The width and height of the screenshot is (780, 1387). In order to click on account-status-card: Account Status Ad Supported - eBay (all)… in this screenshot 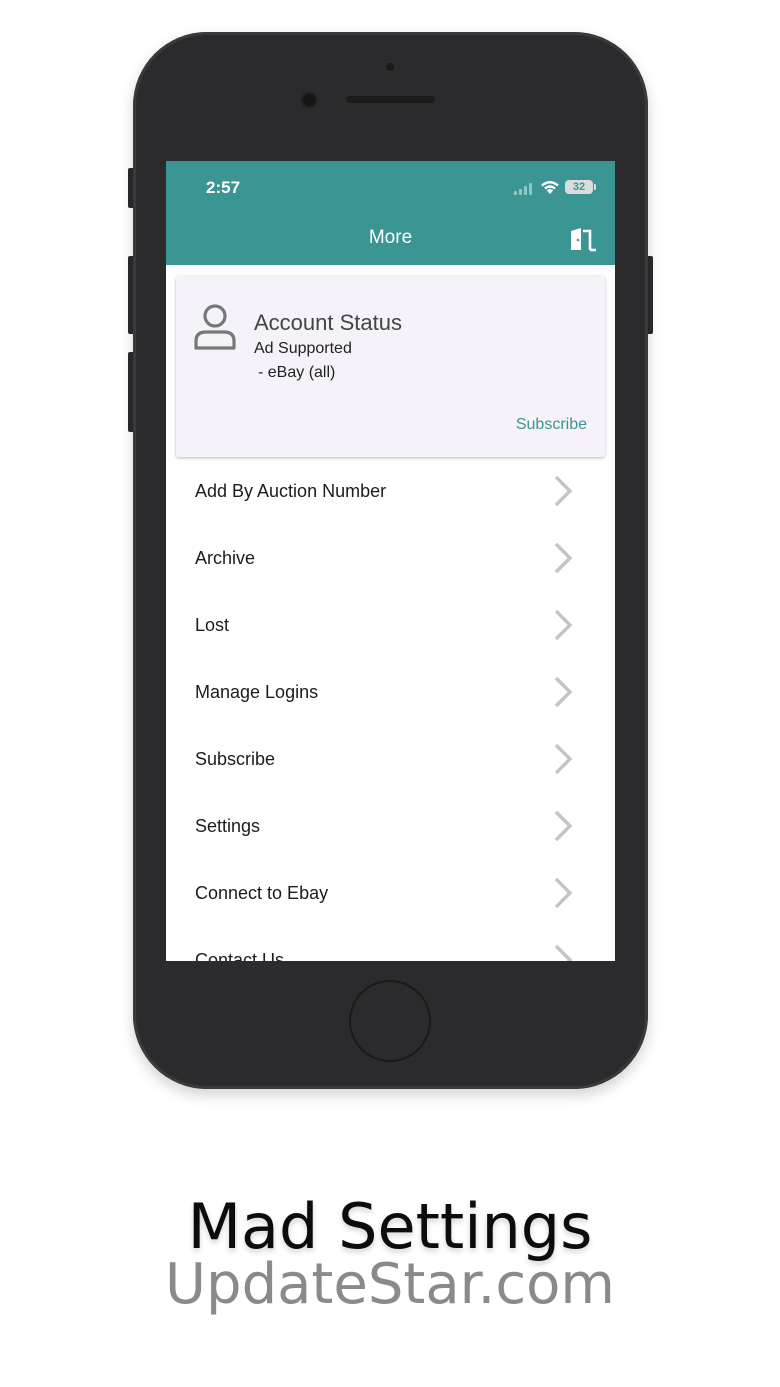, I will do `click(390, 366)`.